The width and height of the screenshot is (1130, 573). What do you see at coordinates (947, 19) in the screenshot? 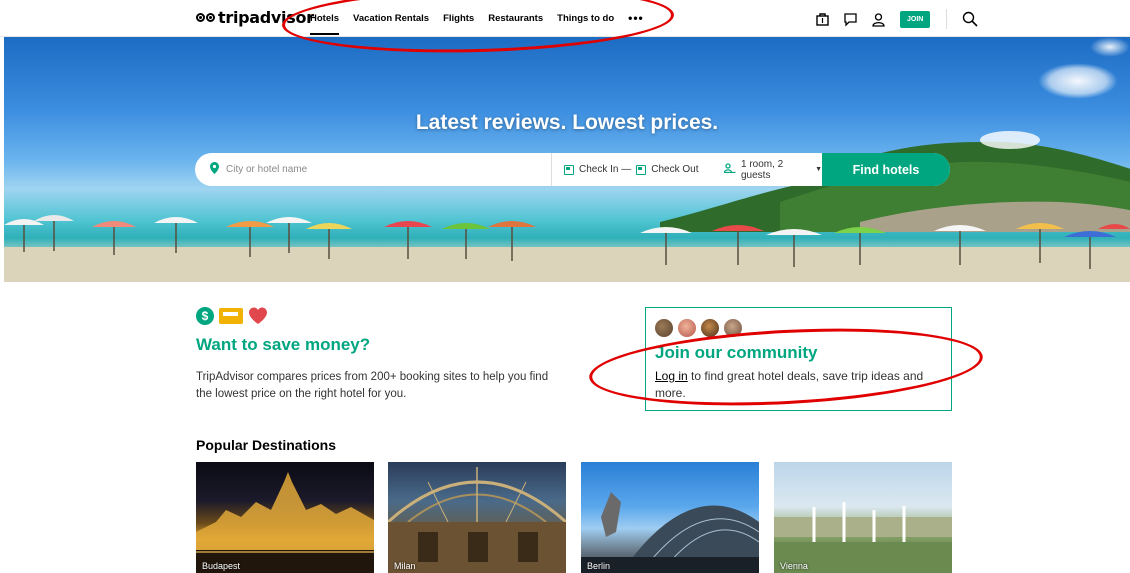
I see `header-divider` at bounding box center [947, 19].